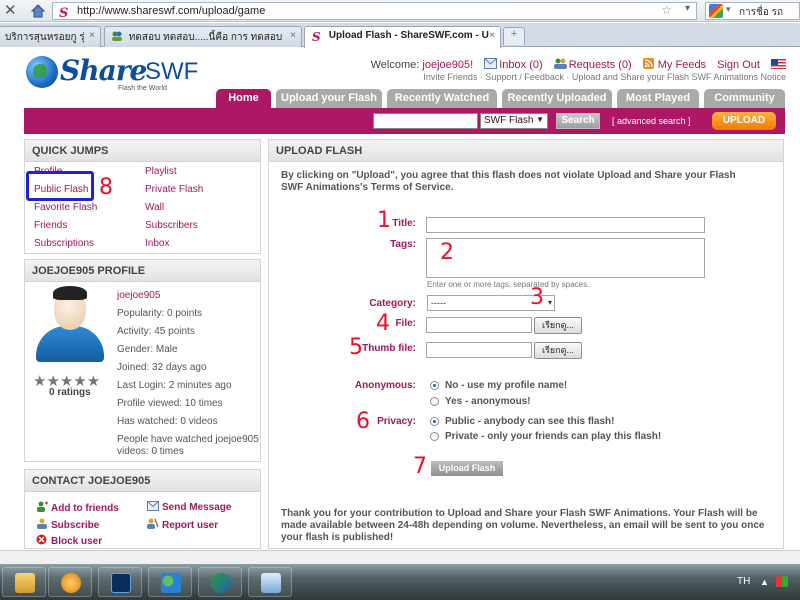 This screenshot has height=600, width=800. Describe the element at coordinates (70, 293) in the screenshot. I see `avatar-hair` at that location.